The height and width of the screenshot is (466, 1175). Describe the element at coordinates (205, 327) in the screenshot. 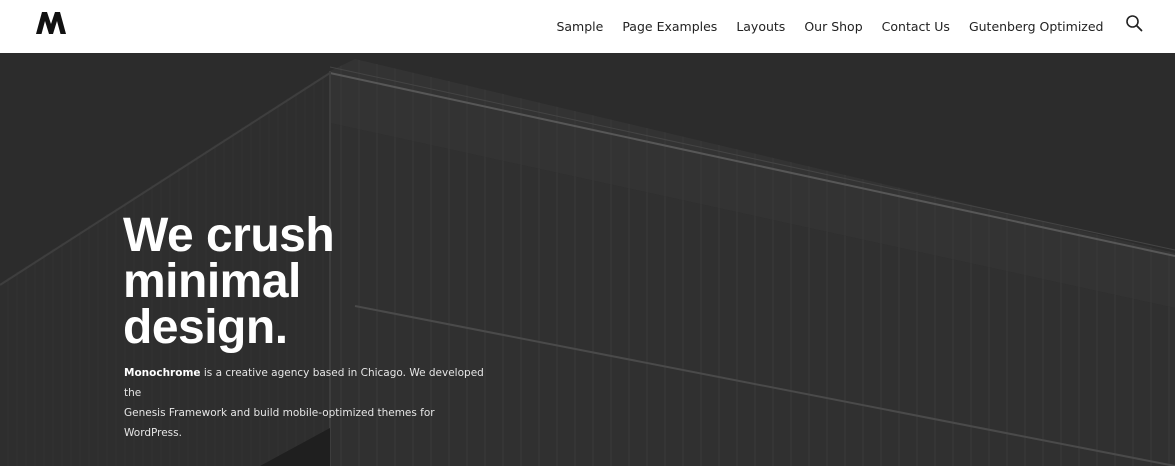

I see `headline-line-3: design.` at that location.